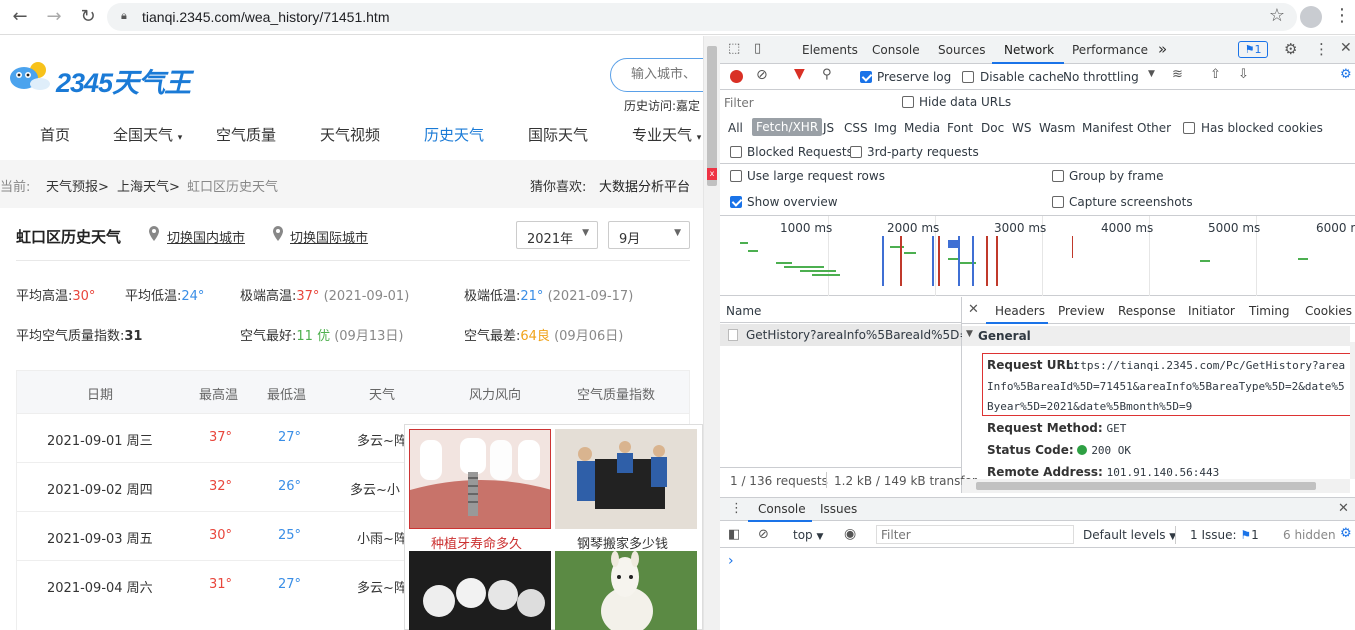 The image size is (1355, 630). Describe the element at coordinates (806, 103) in the screenshot. I see `network-filter-input` at that location.